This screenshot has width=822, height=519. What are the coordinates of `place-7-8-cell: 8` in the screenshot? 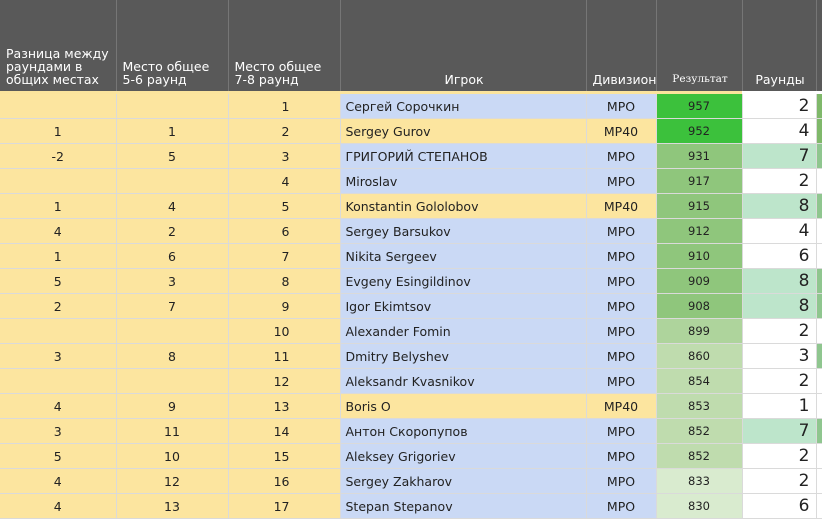 It's located at (284, 281).